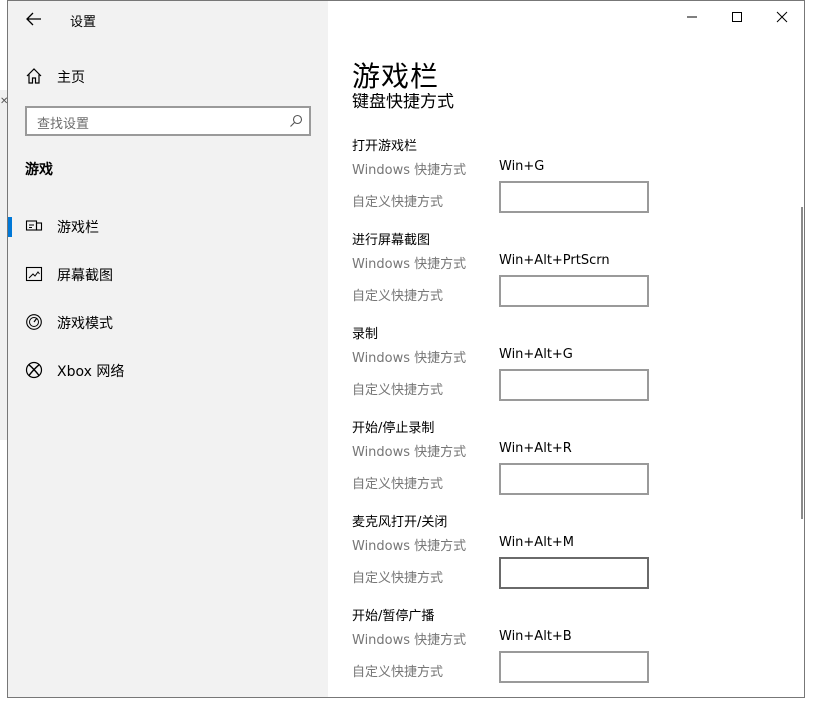  I want to click on page-title: 游戏栏, so click(396, 76).